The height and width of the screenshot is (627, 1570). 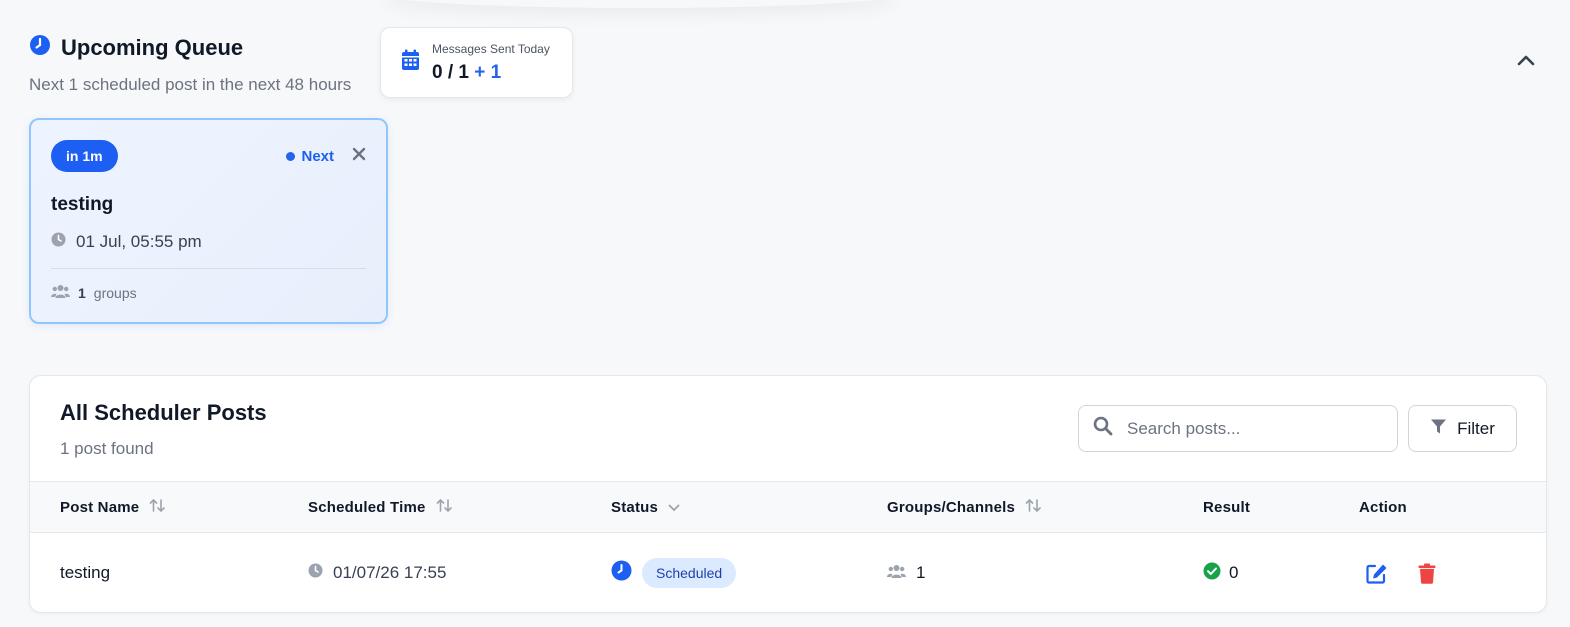 What do you see at coordinates (491, 48) in the screenshot?
I see `stat-label: Messages Sent Today` at bounding box center [491, 48].